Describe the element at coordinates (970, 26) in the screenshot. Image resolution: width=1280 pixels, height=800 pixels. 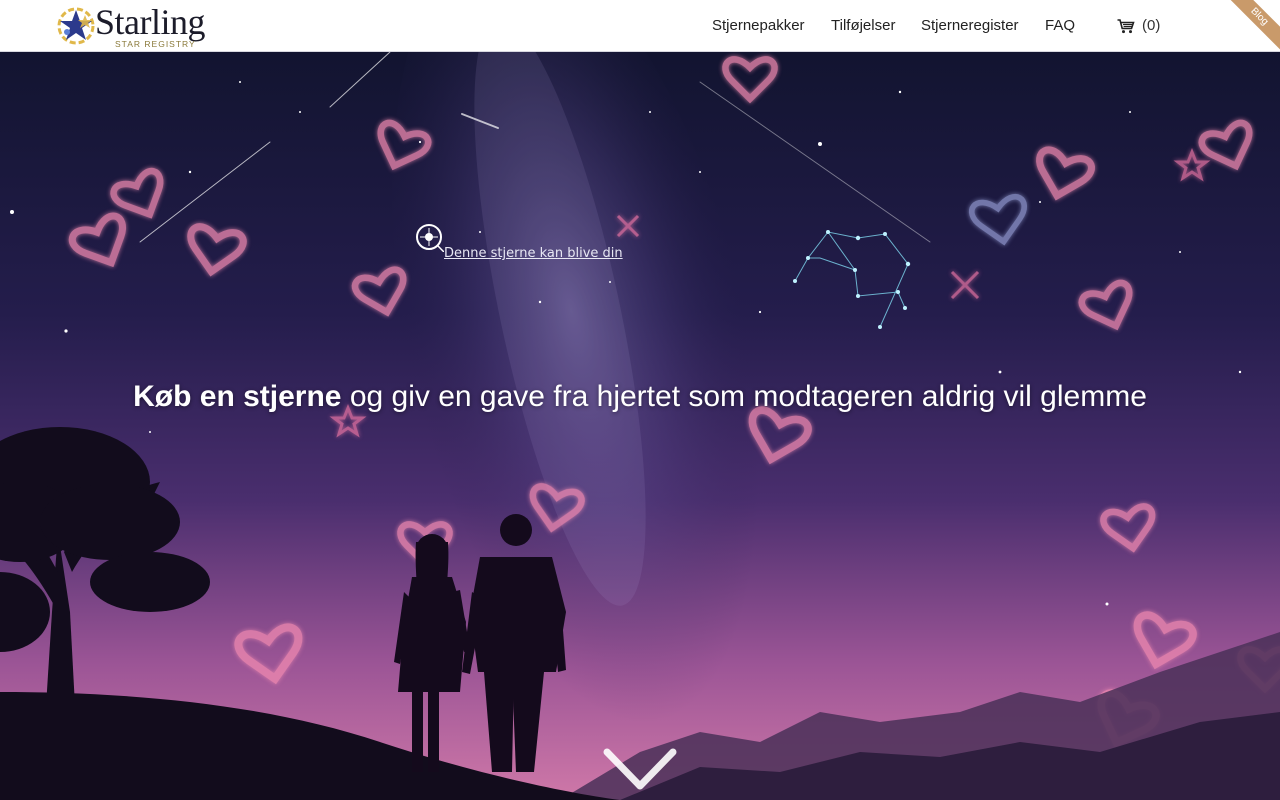
I see `nav-item-stjerneregister: Stjerneregister` at that location.